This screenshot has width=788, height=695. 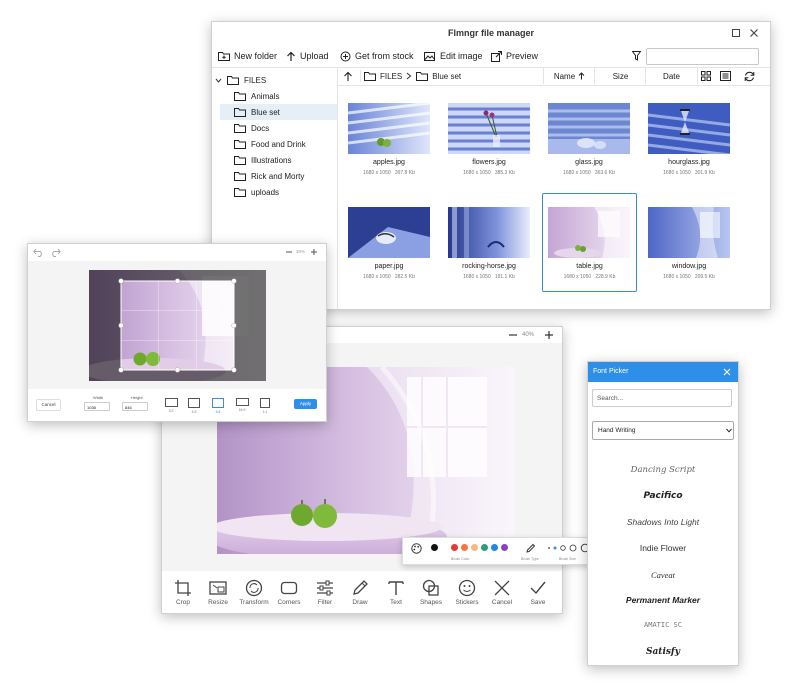 What do you see at coordinates (663, 430) in the screenshot?
I see `font-category-select: Hand Writing` at bounding box center [663, 430].